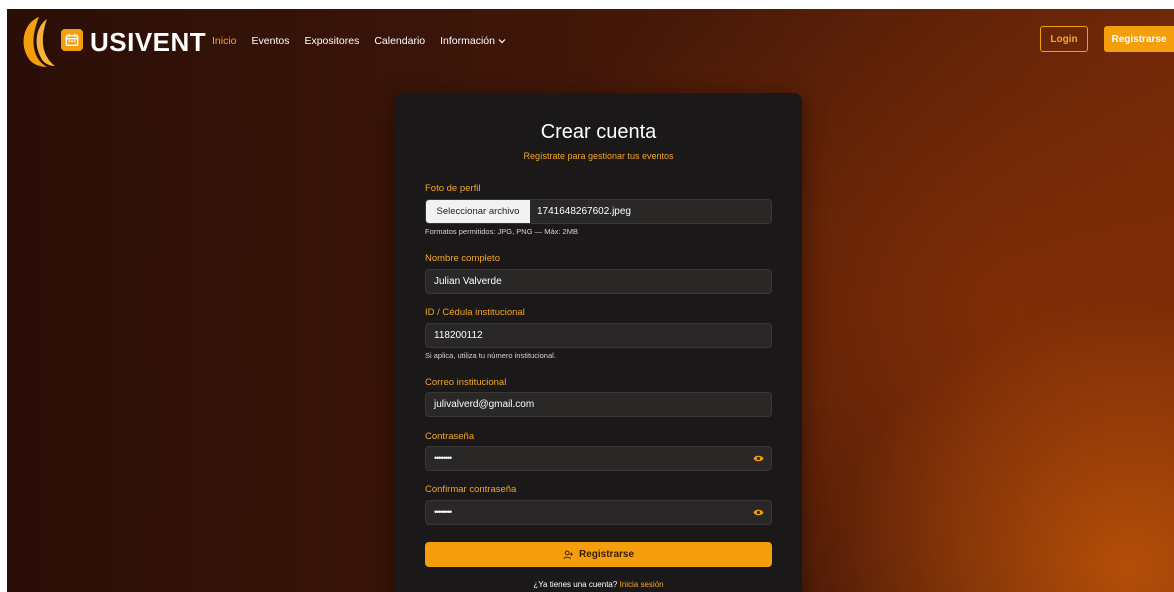 The width and height of the screenshot is (1174, 592). What do you see at coordinates (598, 512) in the screenshot?
I see `confirm-password-input: ••••••••` at bounding box center [598, 512].